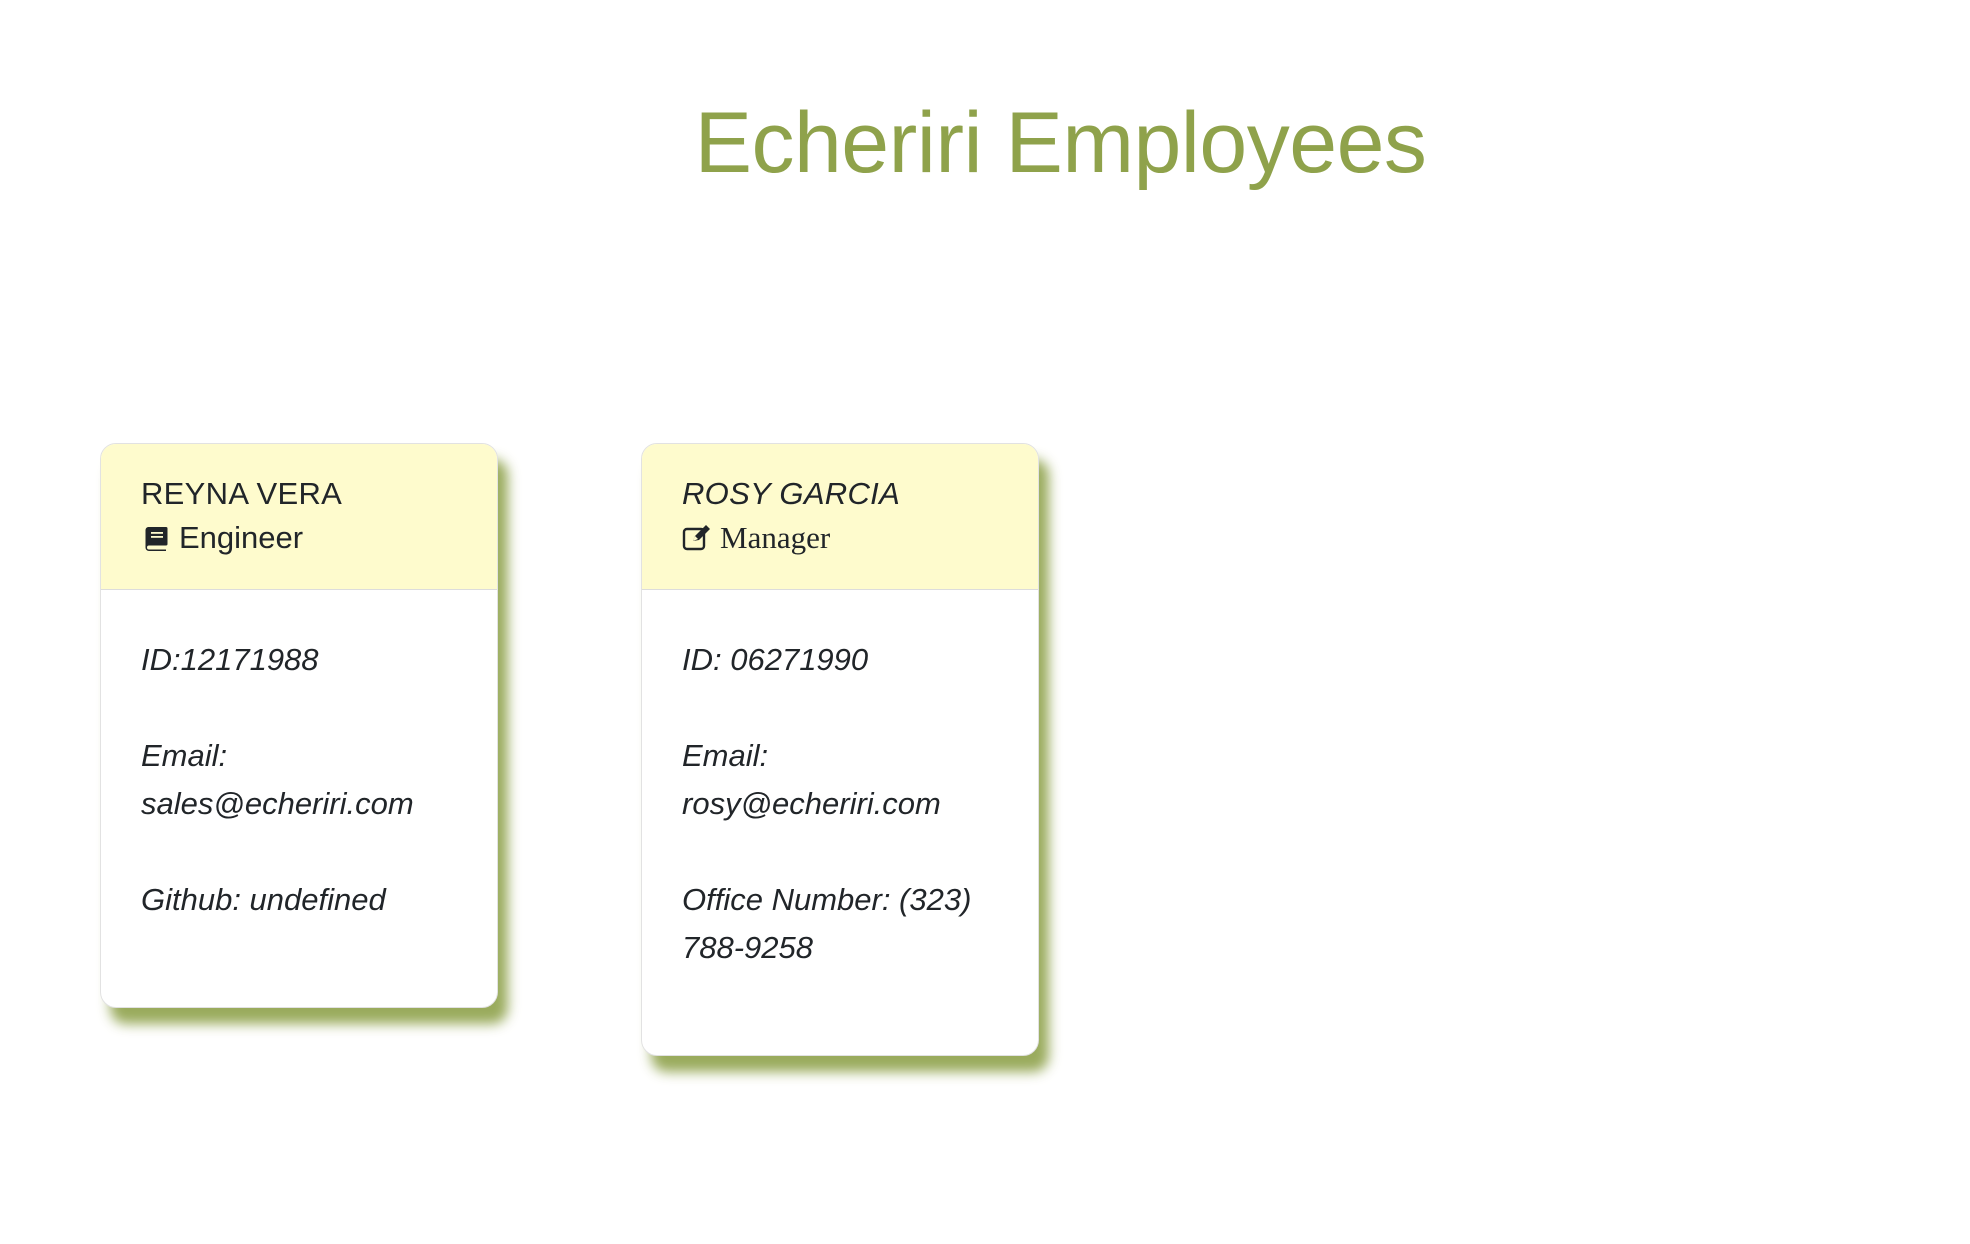 The height and width of the screenshot is (1244, 1970). What do you see at coordinates (697, 538) in the screenshot?
I see `edit-icon` at bounding box center [697, 538].